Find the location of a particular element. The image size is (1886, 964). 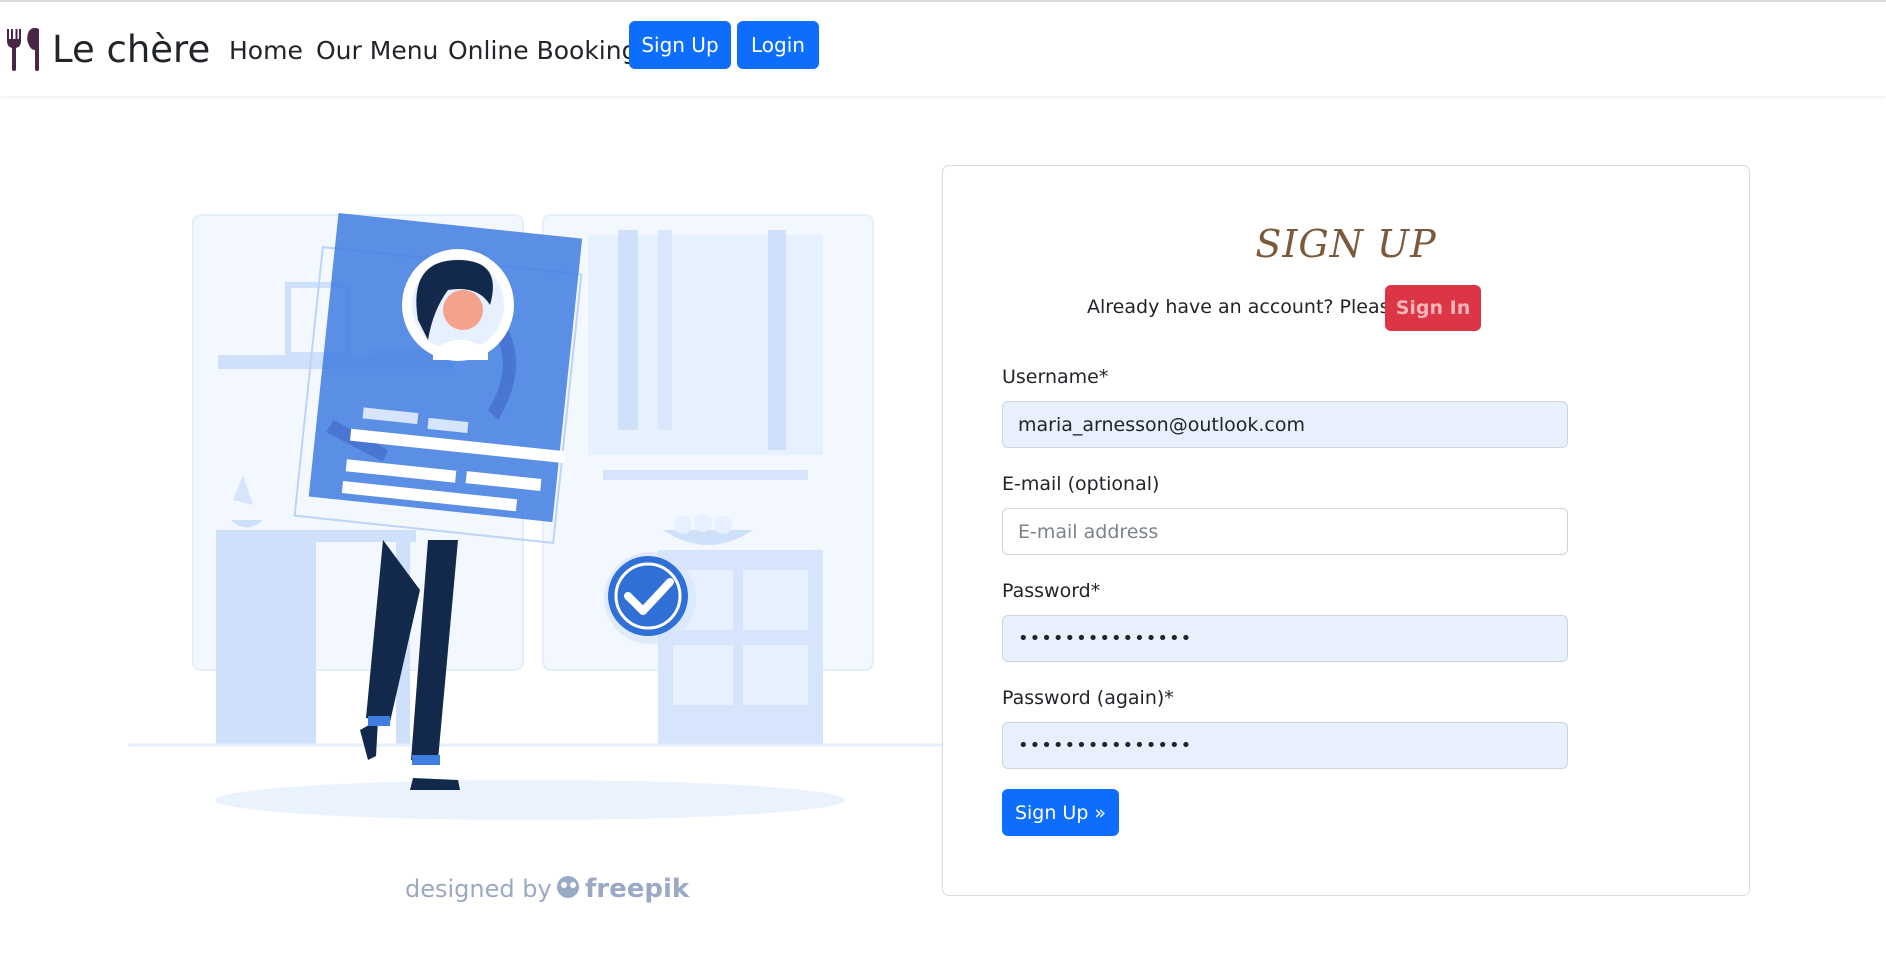

brand: Le chère is located at coordinates (107, 49).